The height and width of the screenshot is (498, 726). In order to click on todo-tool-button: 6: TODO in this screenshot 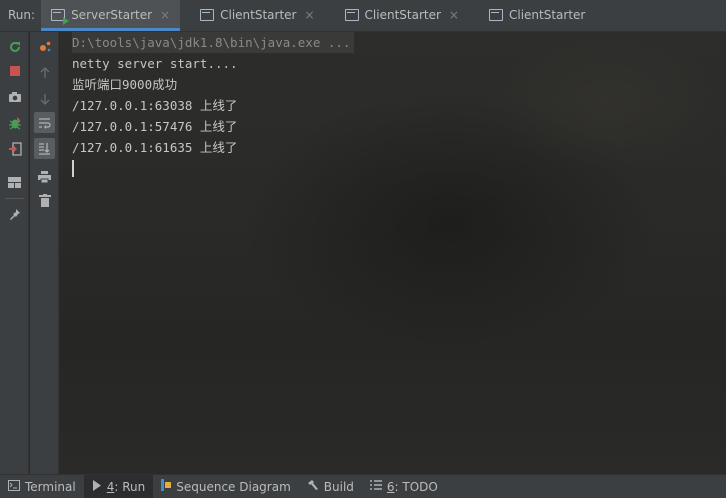, I will do `click(404, 486)`.